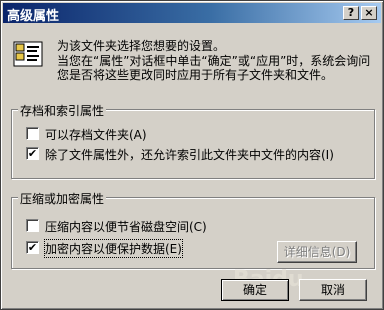 The width and height of the screenshot is (384, 310). I want to click on compress-checkbox, so click(32, 225).